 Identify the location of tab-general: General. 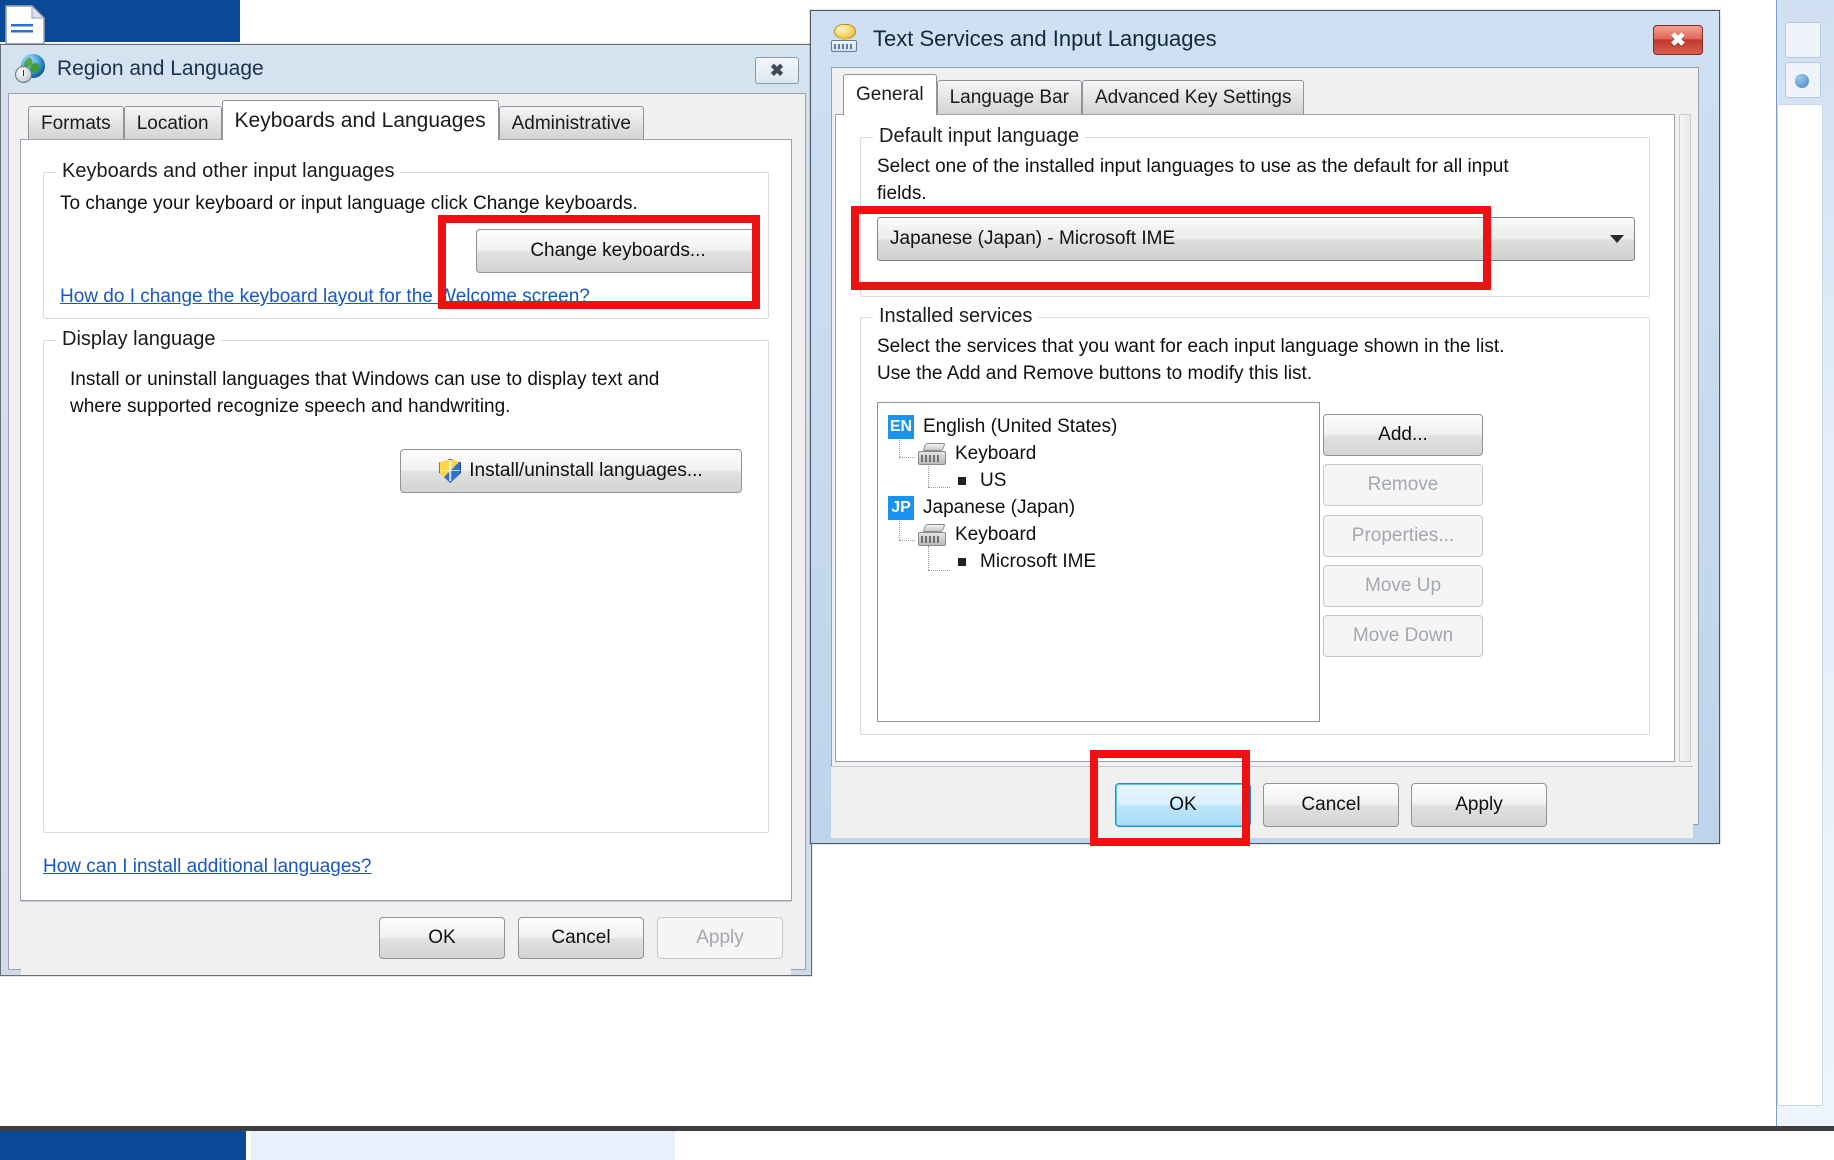
(890, 94).